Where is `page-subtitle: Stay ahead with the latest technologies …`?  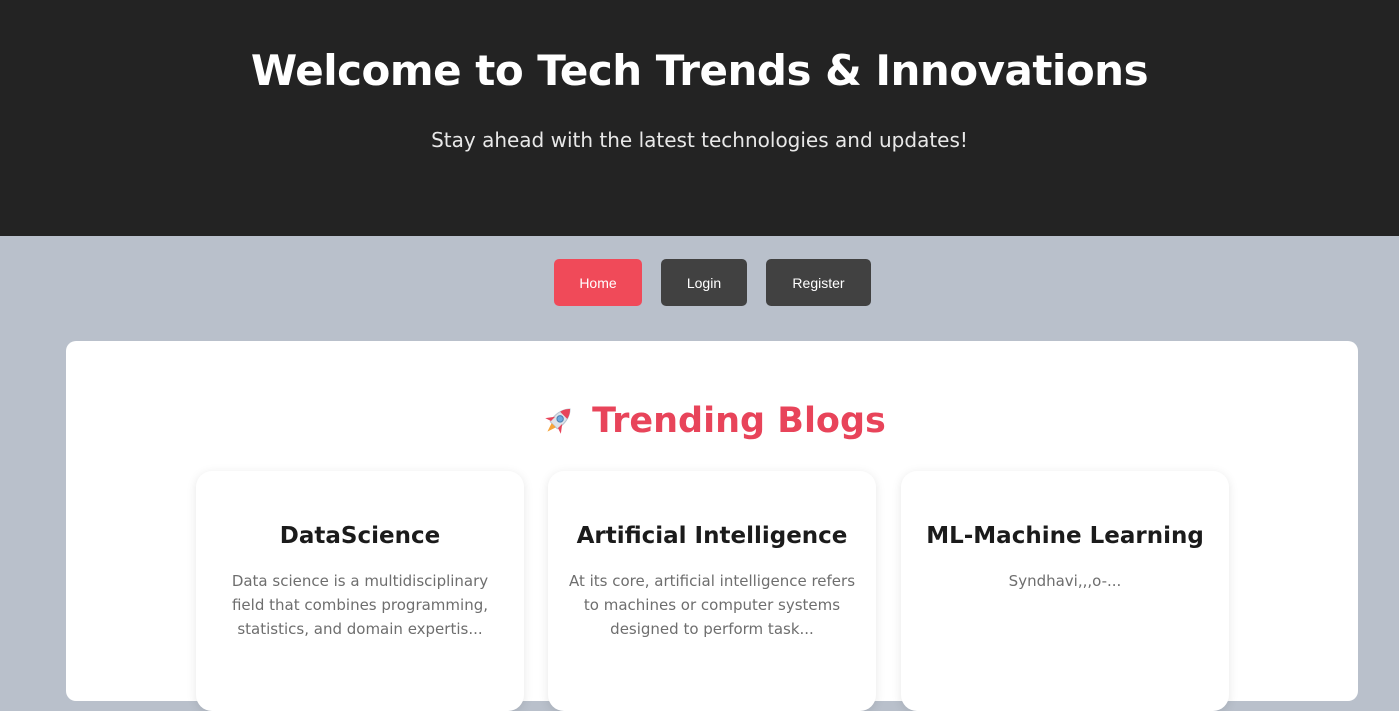 page-subtitle: Stay ahead with the latest technologies … is located at coordinates (699, 140).